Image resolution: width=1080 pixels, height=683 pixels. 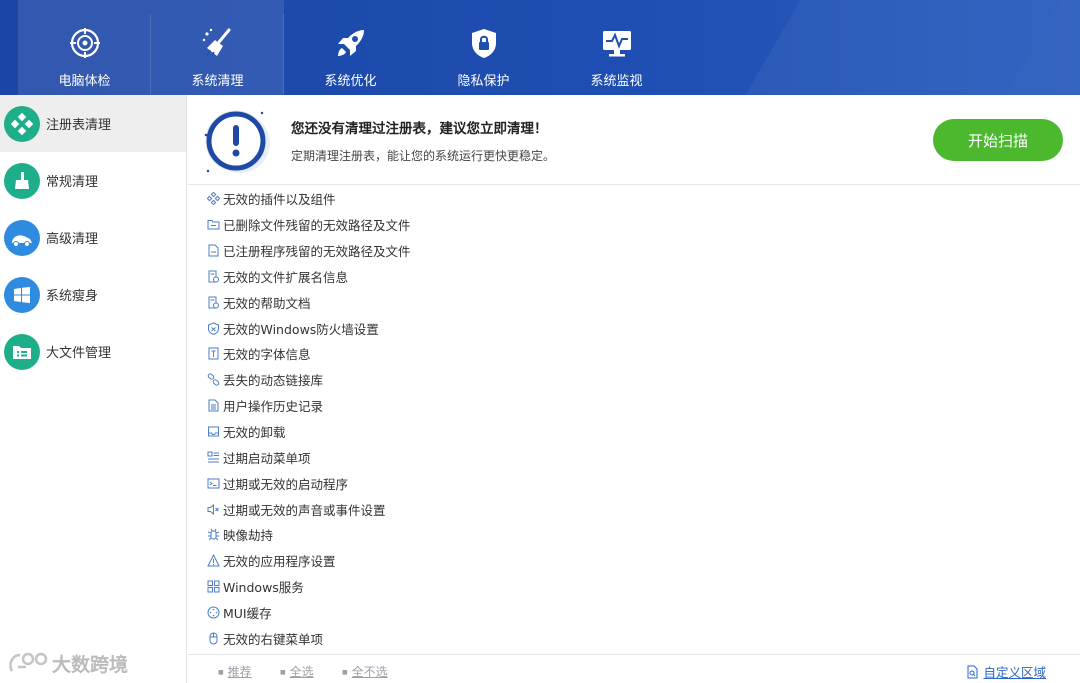 What do you see at coordinates (72, 296) in the screenshot?
I see `sidebar-item-label: 系统瘦身` at bounding box center [72, 296].